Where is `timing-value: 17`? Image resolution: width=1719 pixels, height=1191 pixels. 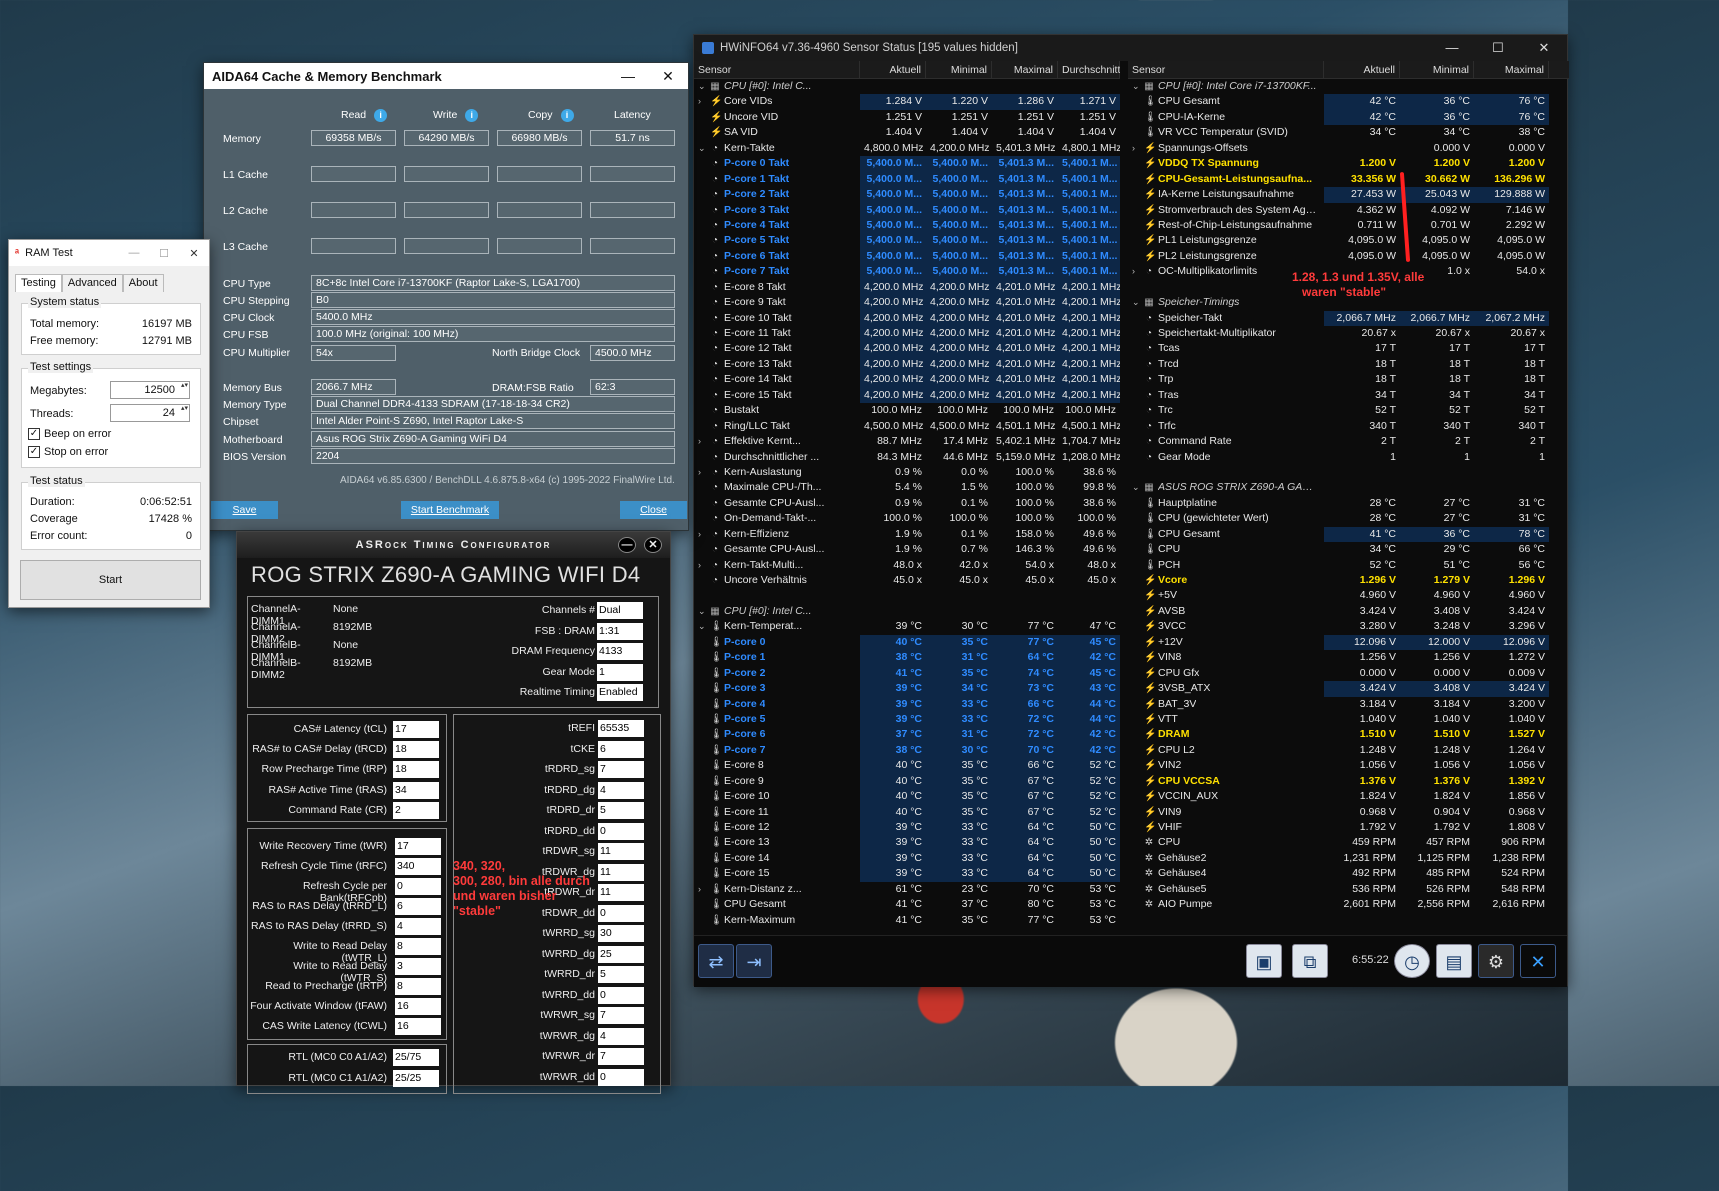 timing-value: 17 is located at coordinates (416, 729).